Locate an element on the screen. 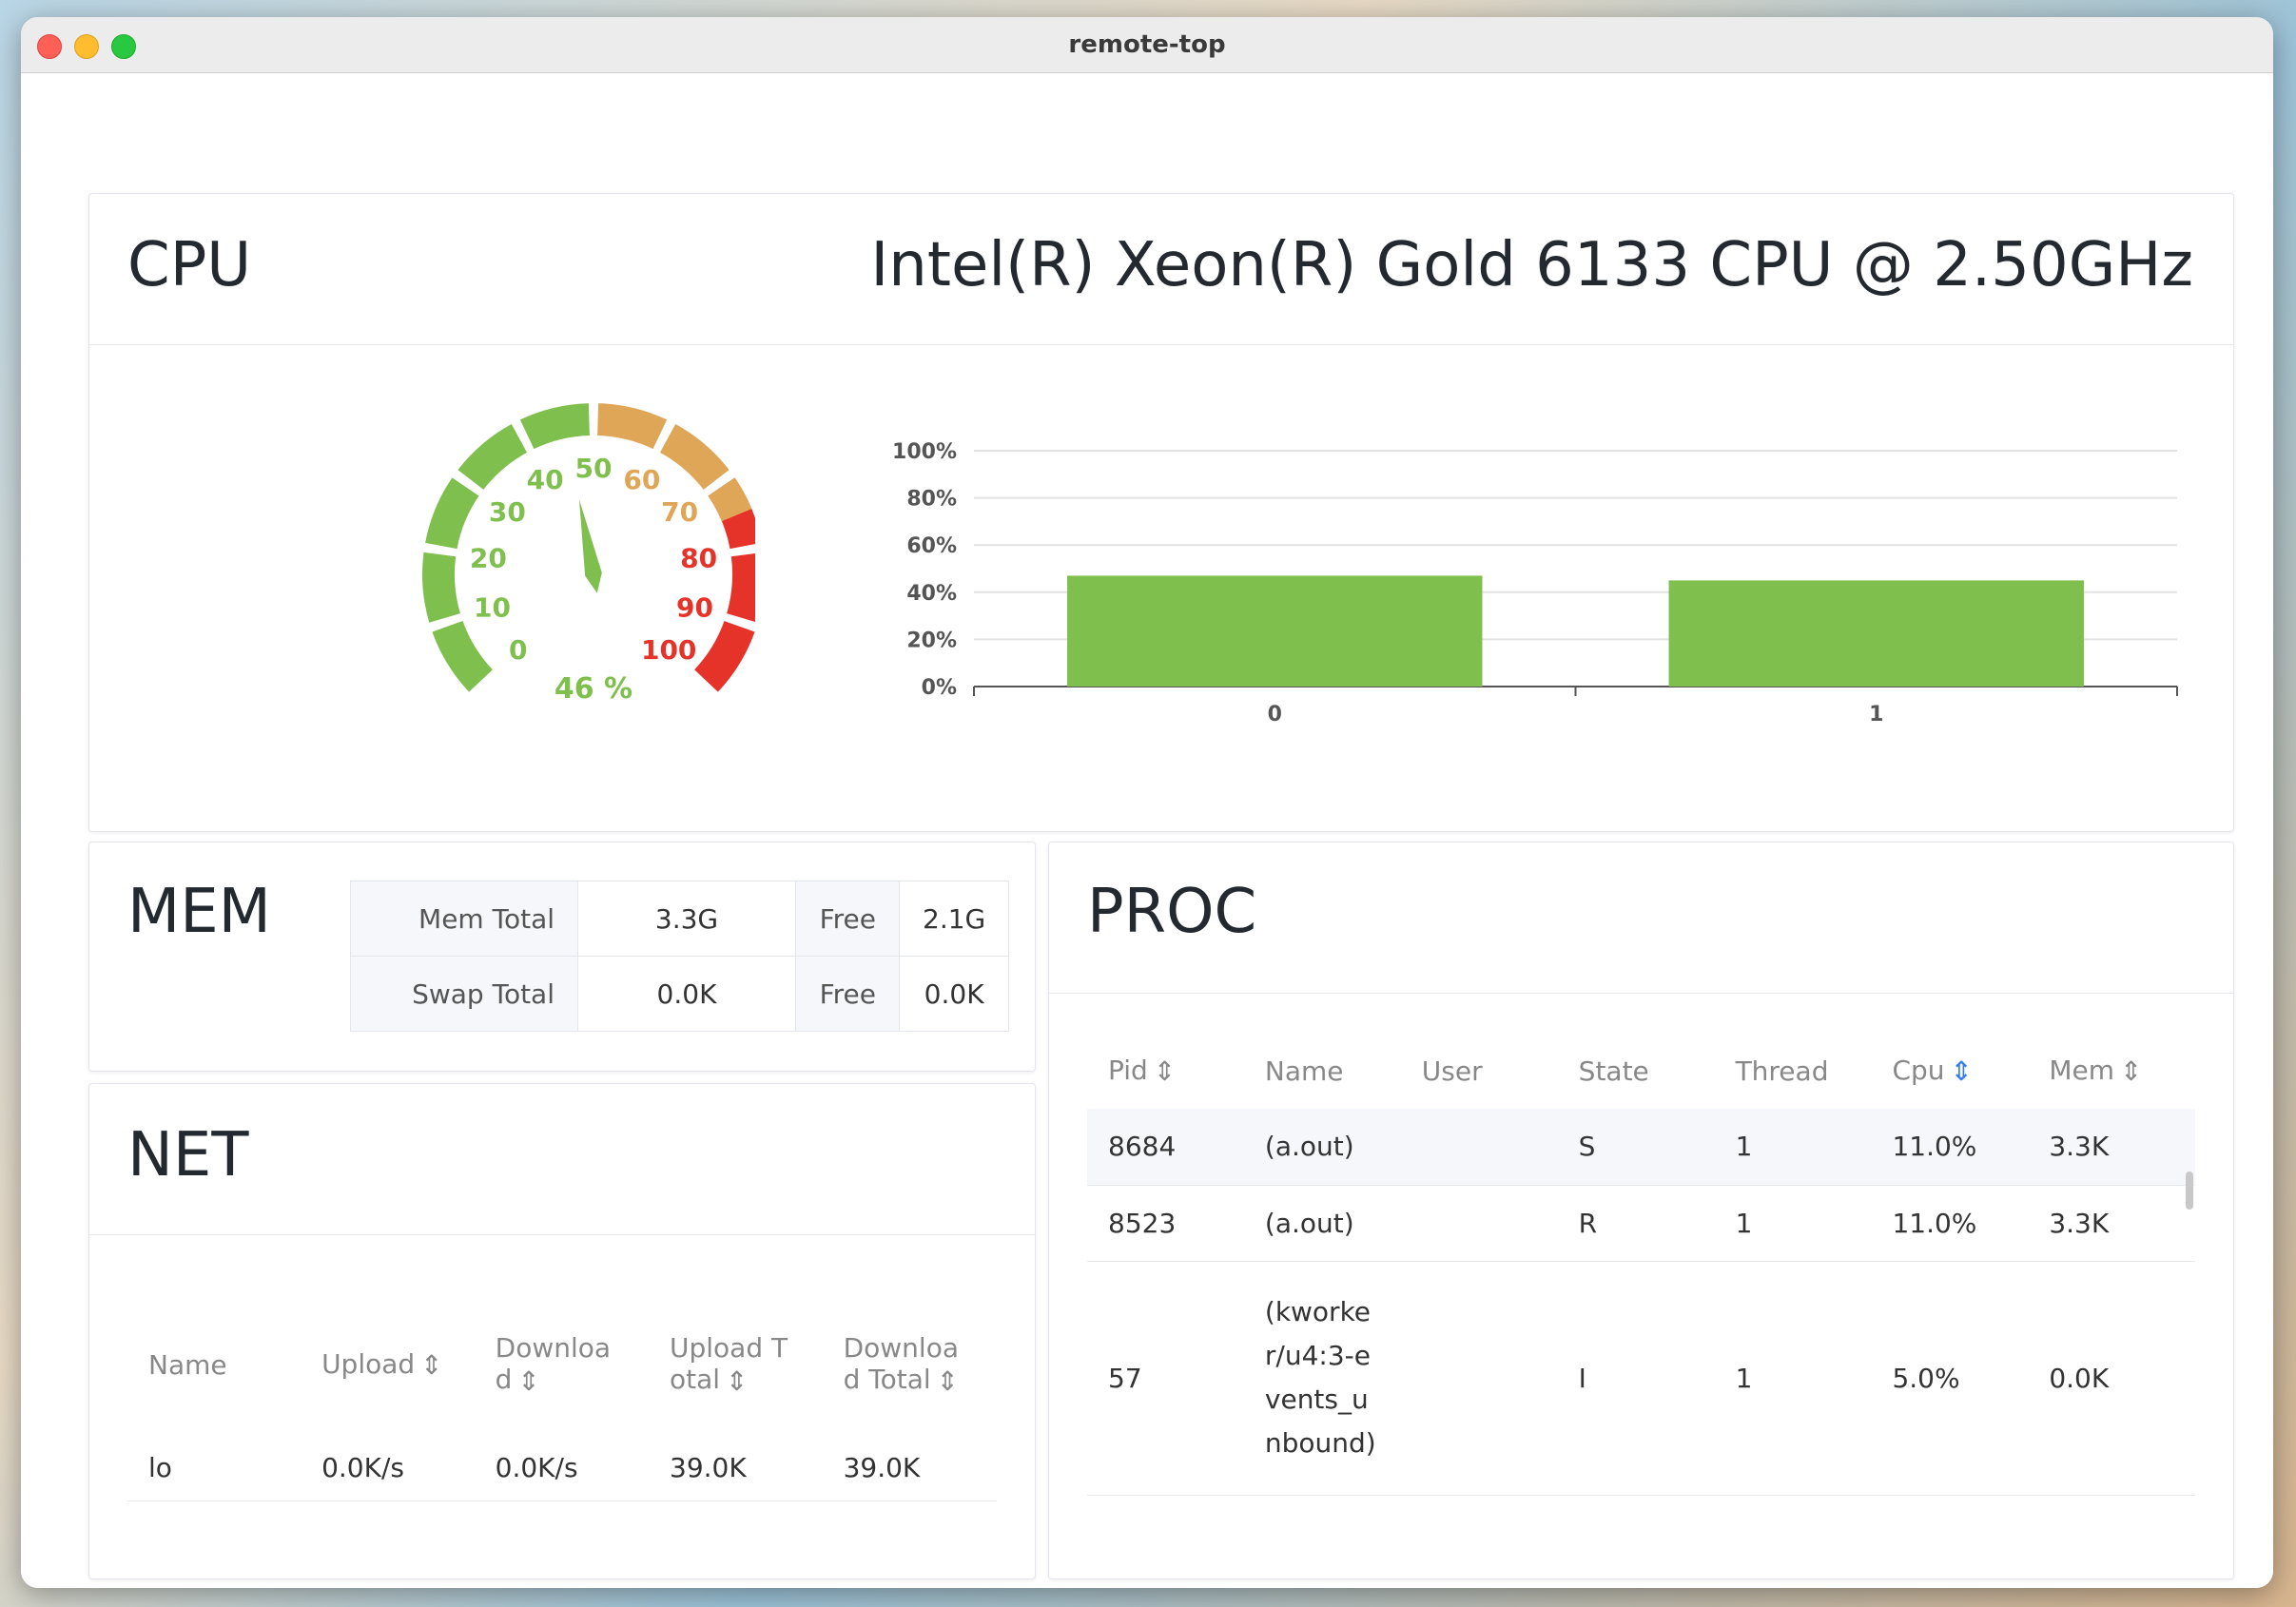 The height and width of the screenshot is (1607, 2296). gauge-tick-label: 20 is located at coordinates (488, 557).